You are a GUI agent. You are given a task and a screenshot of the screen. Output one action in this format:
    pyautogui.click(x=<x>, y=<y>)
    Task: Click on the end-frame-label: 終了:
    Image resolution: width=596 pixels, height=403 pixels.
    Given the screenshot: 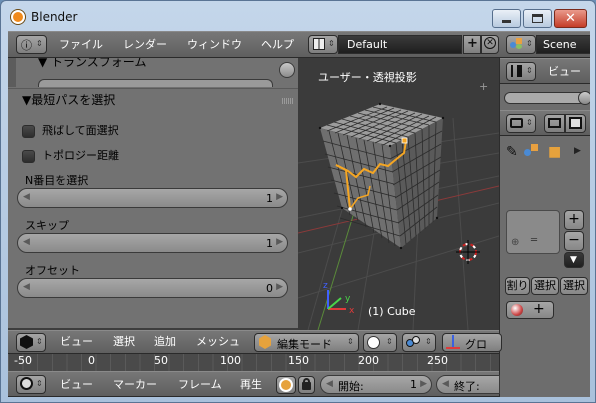 What is the action you would take?
    pyautogui.click(x=467, y=386)
    